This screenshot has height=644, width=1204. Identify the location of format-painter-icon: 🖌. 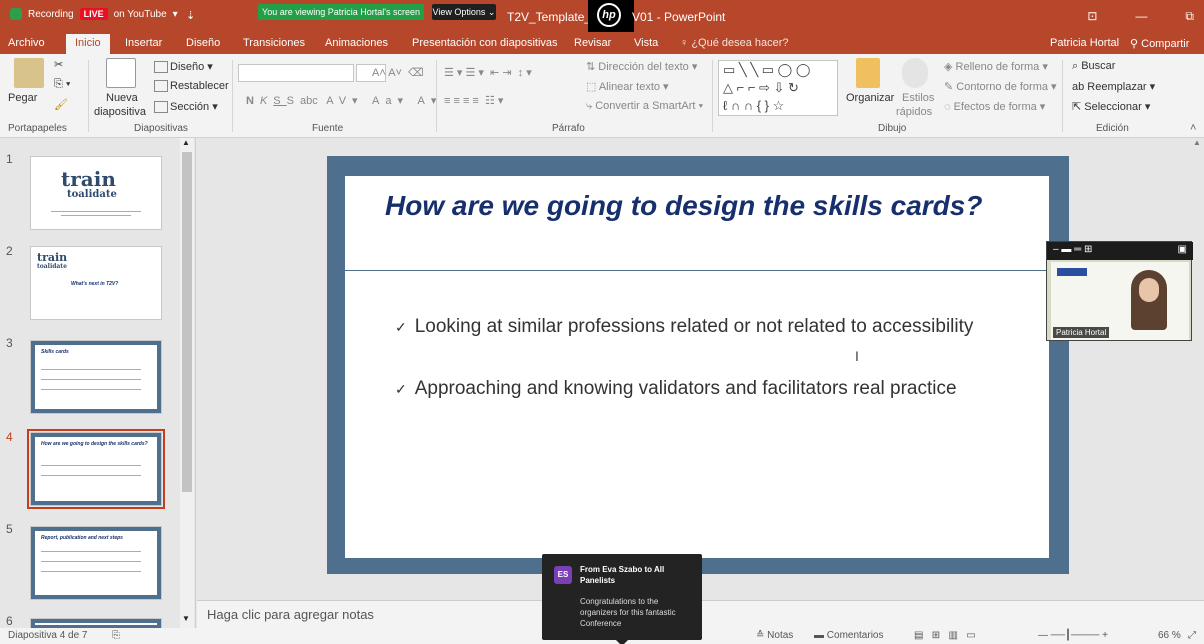
(61, 104).